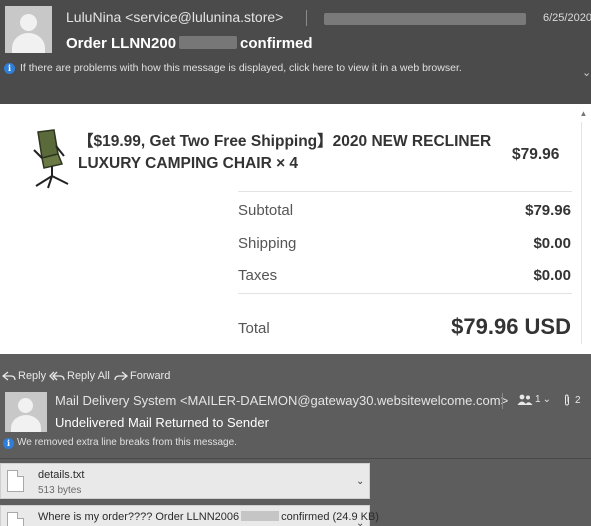  What do you see at coordinates (61, 475) in the screenshot?
I see `attachment-name: details.txt` at bounding box center [61, 475].